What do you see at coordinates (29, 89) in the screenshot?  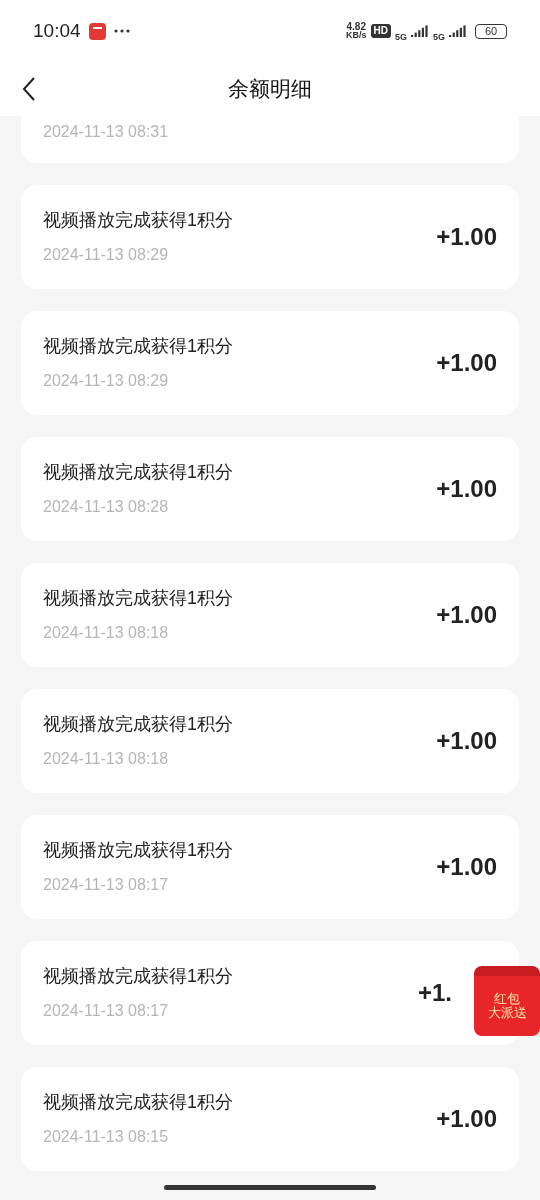 I see `back-icon` at bounding box center [29, 89].